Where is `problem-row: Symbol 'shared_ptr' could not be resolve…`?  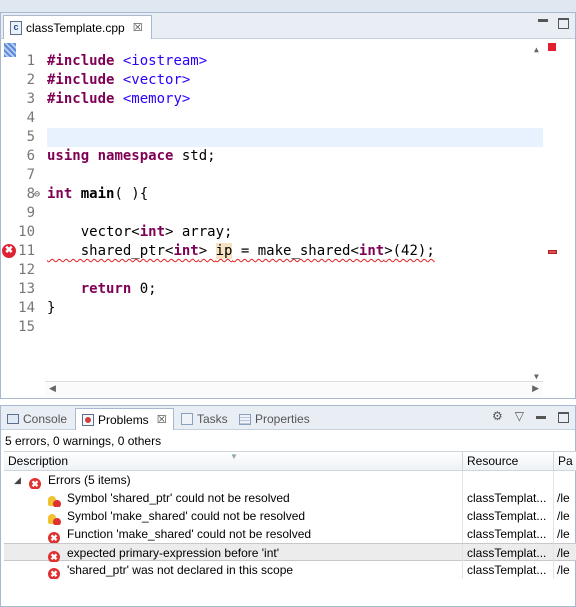 problem-row: Symbol 'shared_ptr' could not be resolve… is located at coordinates (290, 498).